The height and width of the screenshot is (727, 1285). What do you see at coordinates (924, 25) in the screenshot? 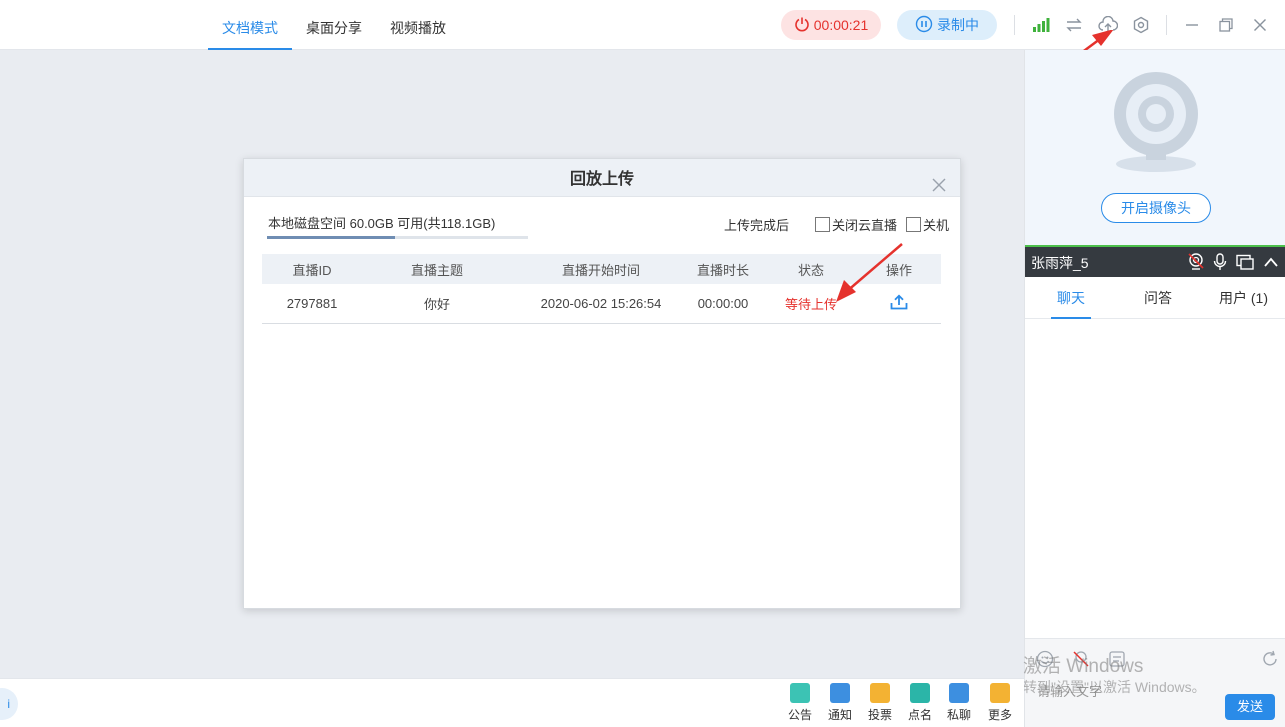
I see `pause-icon` at bounding box center [924, 25].